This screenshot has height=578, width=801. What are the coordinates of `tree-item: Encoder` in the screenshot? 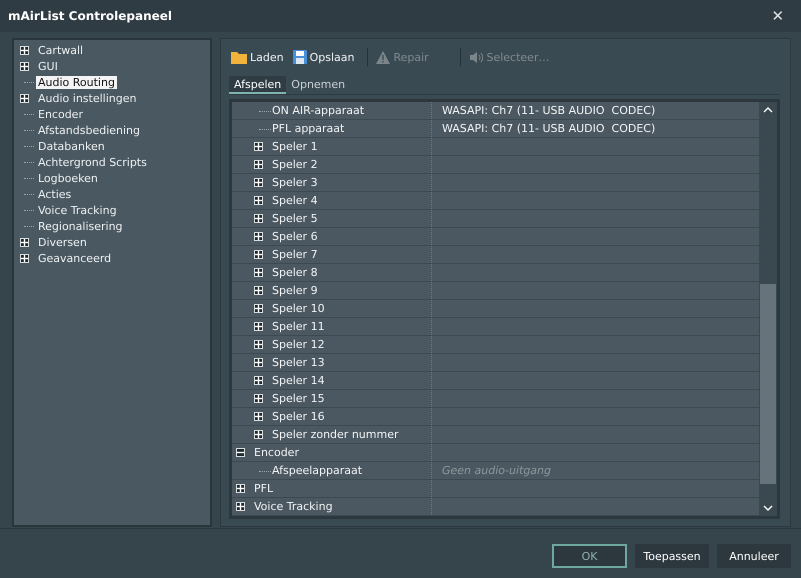 It's located at (60, 114).